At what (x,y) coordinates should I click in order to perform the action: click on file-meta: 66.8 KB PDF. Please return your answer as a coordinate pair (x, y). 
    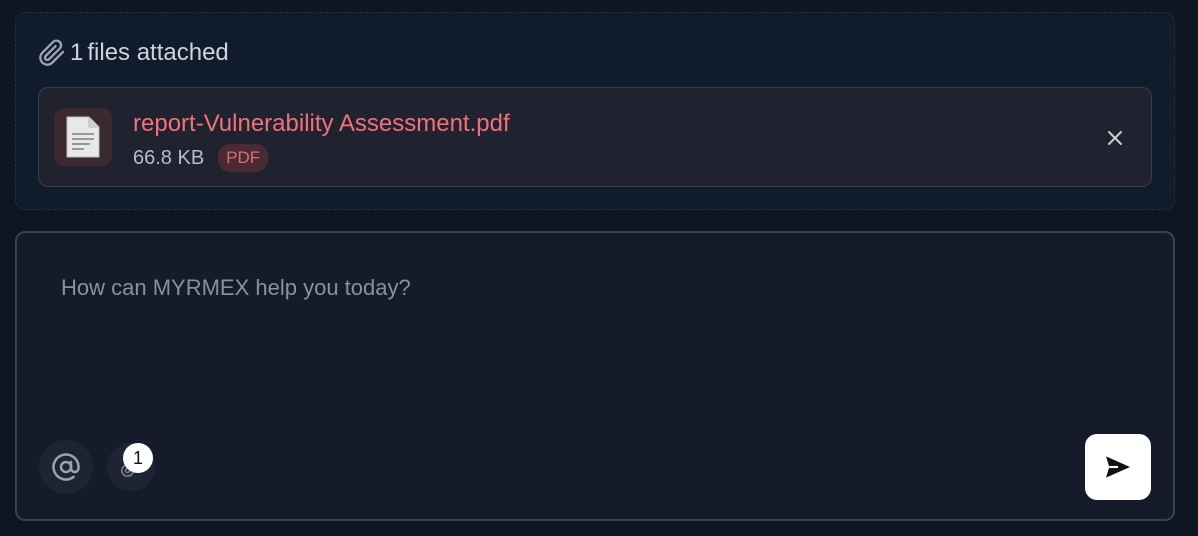
    Looking at the image, I should click on (201, 158).